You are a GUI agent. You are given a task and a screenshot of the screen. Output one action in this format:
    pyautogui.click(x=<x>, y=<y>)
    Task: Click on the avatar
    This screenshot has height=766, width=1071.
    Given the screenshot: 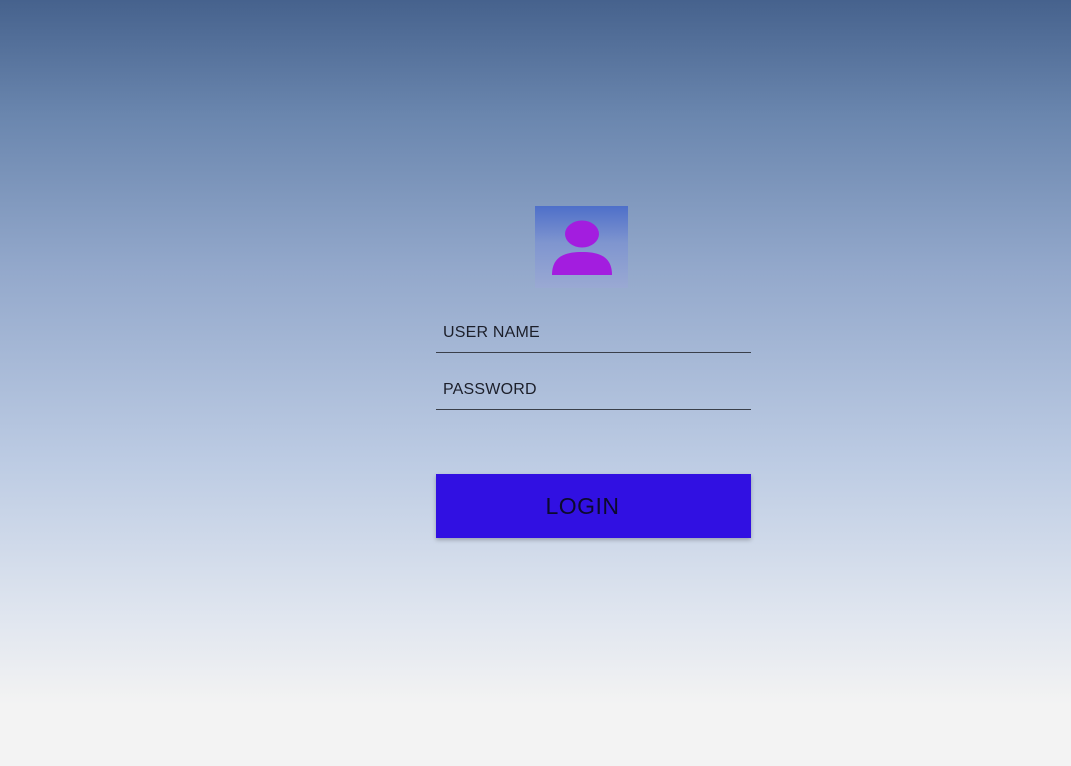 What is the action you would take?
    pyautogui.click(x=581, y=247)
    